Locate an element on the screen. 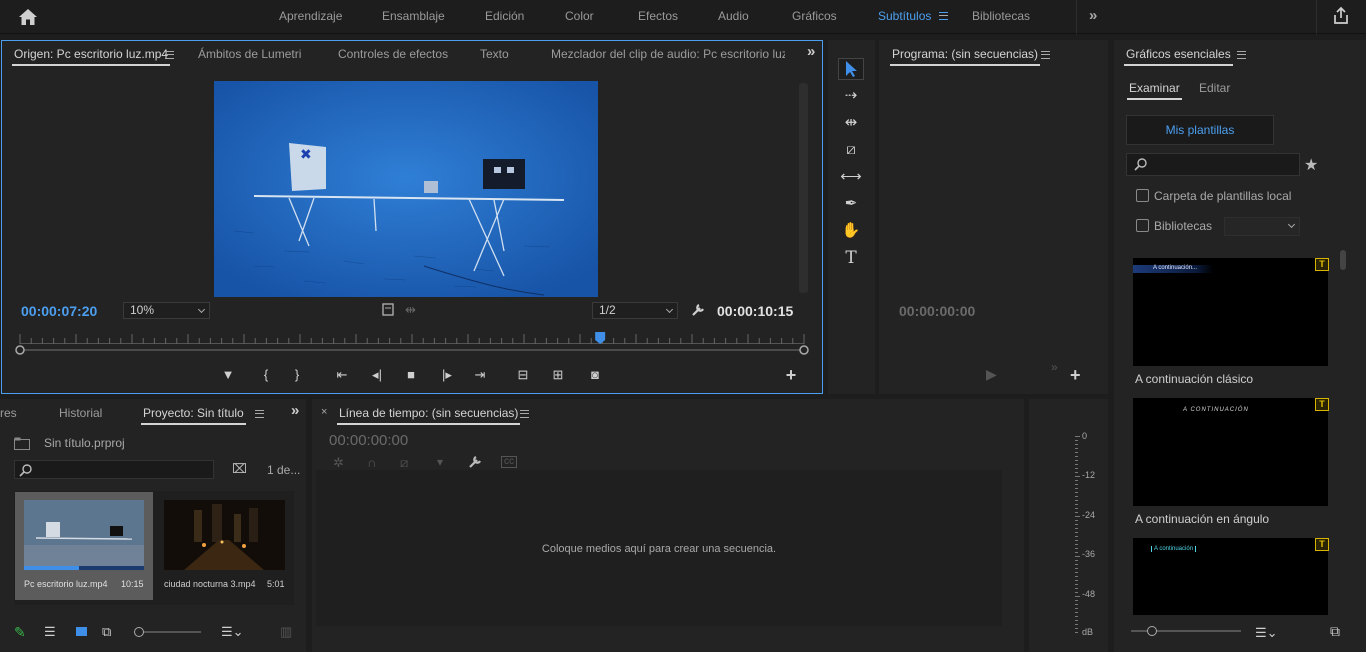 The height and width of the screenshot is (652, 1366). automate-sequence-icon: ▥ is located at coordinates (286, 632).